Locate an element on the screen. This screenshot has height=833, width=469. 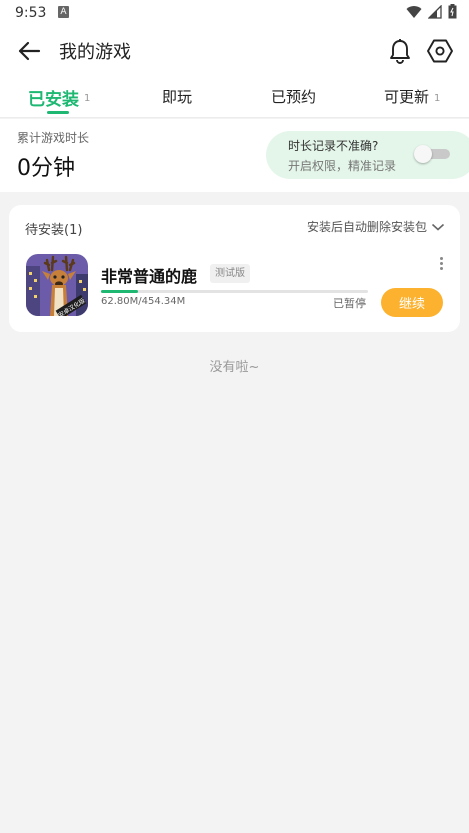
toggle-knob is located at coordinates (423, 154).